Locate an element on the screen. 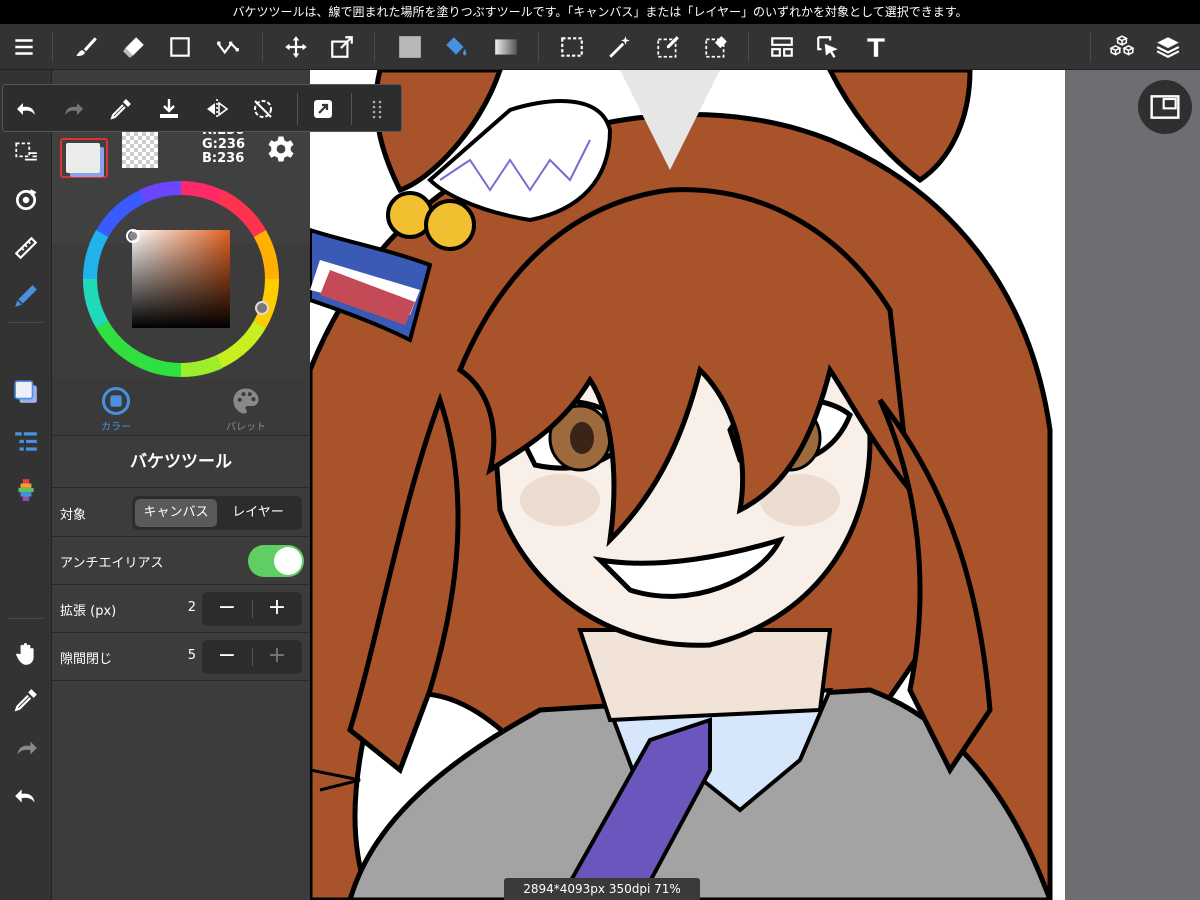 The width and height of the screenshot is (1200, 900). expand-label: 拡張 (px) is located at coordinates (88, 611).